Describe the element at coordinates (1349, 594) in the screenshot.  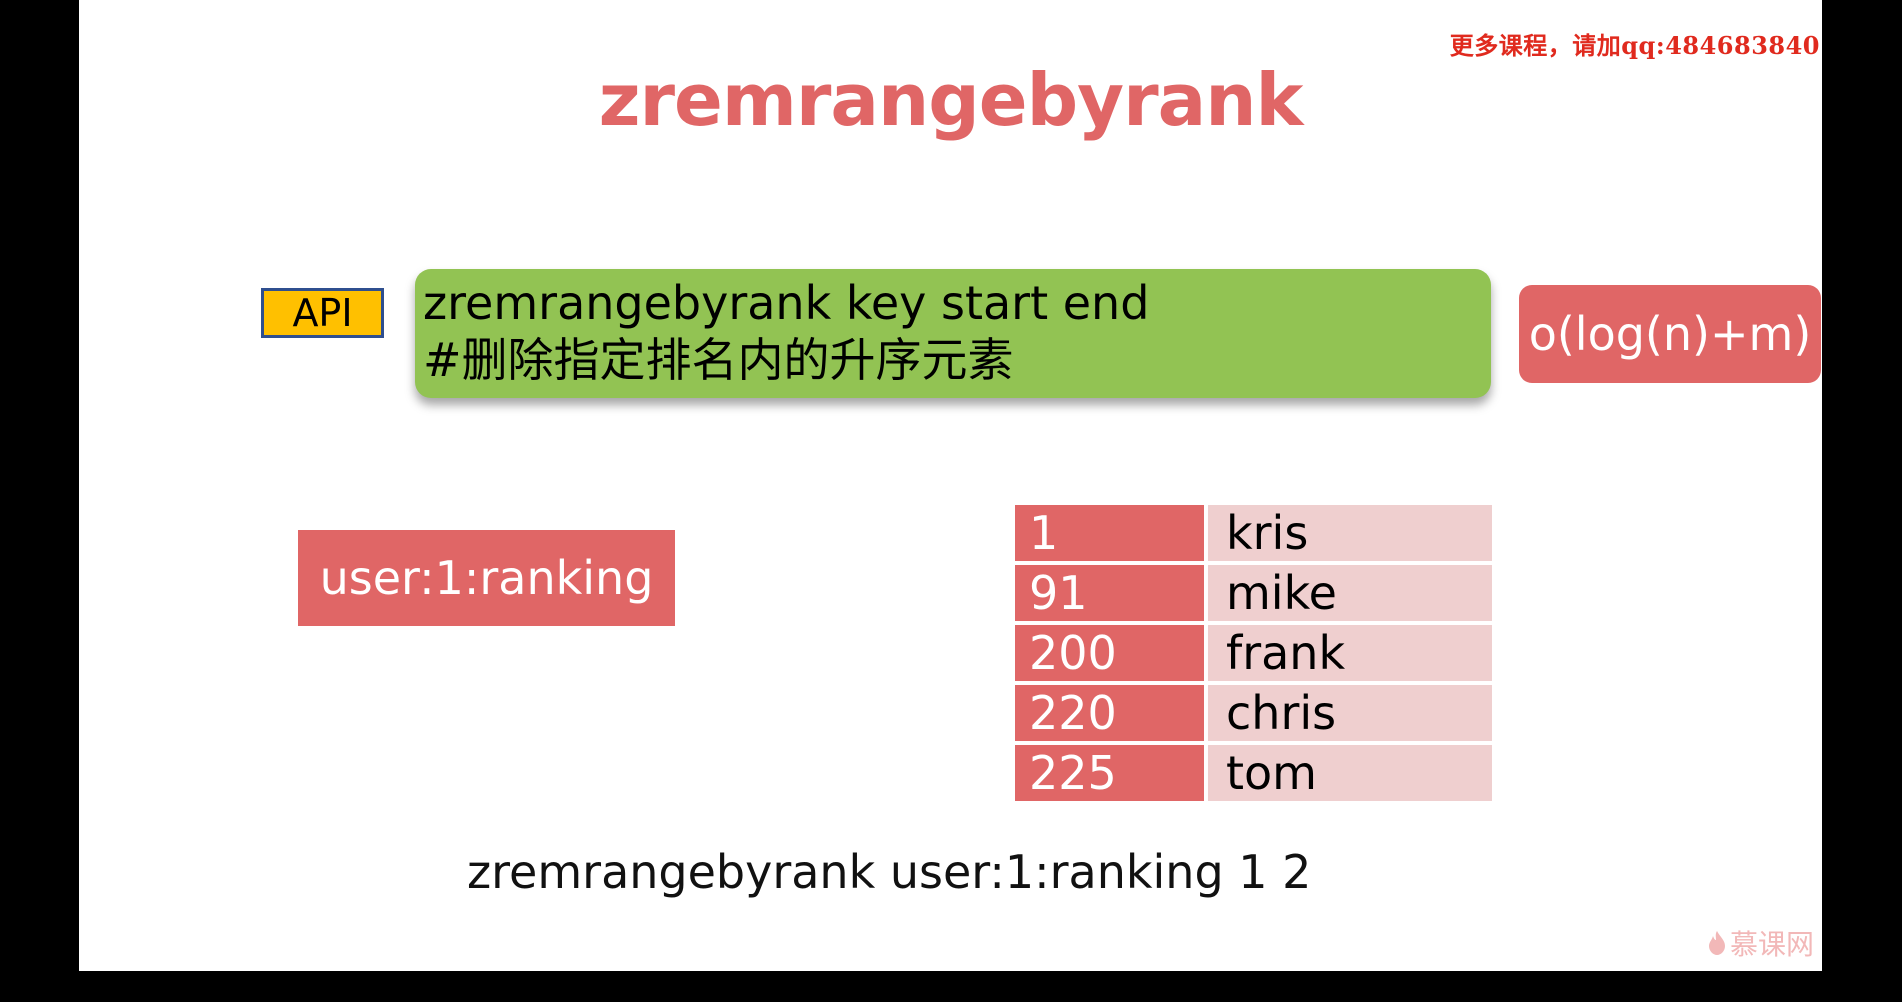
I see `member-cell: mike` at that location.